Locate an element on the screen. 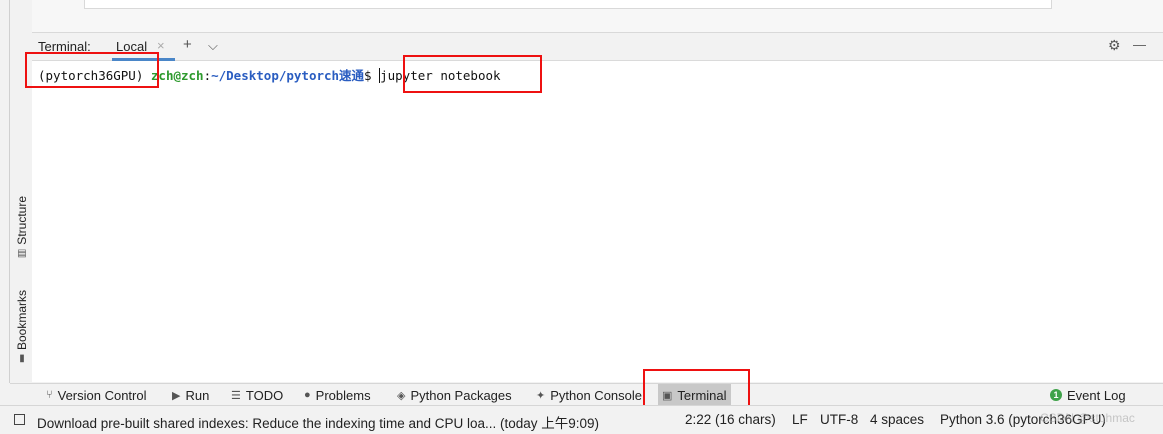 The width and height of the screenshot is (1163, 434). terminal-icon: ▣ is located at coordinates (667, 395).